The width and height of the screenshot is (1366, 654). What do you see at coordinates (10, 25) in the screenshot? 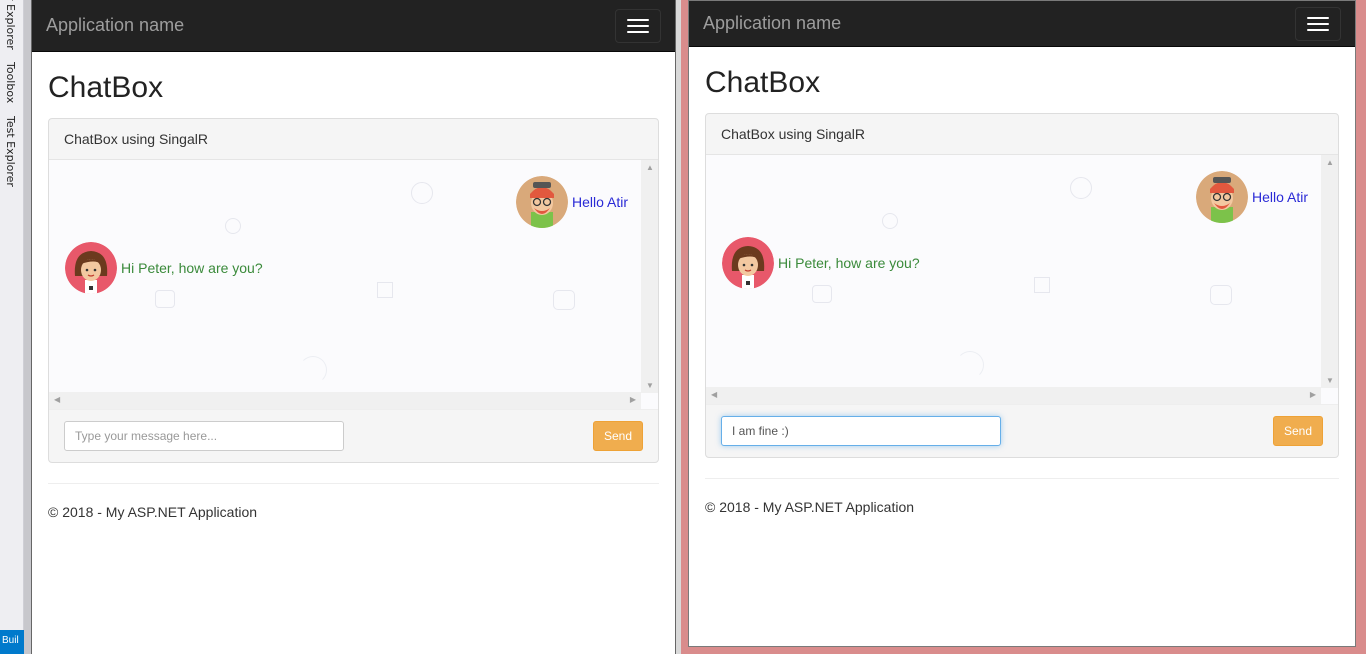
I see `vs-tab-explorer: r Explorer` at bounding box center [10, 25].